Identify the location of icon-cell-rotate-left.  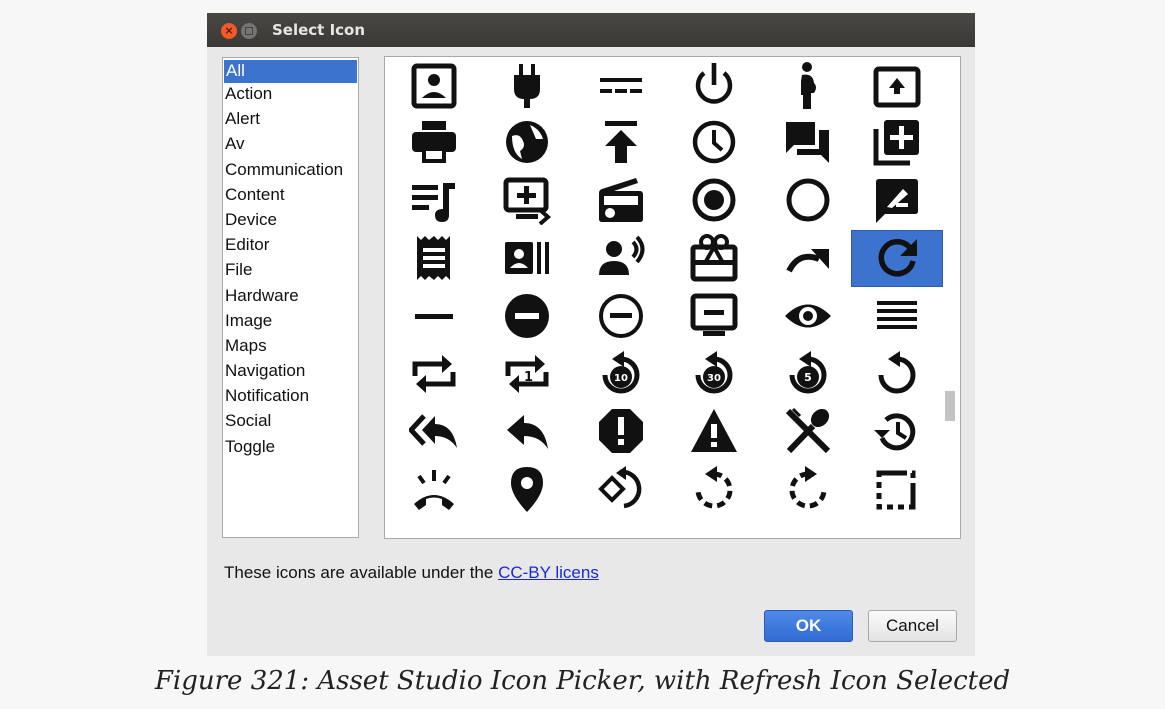
(714, 488).